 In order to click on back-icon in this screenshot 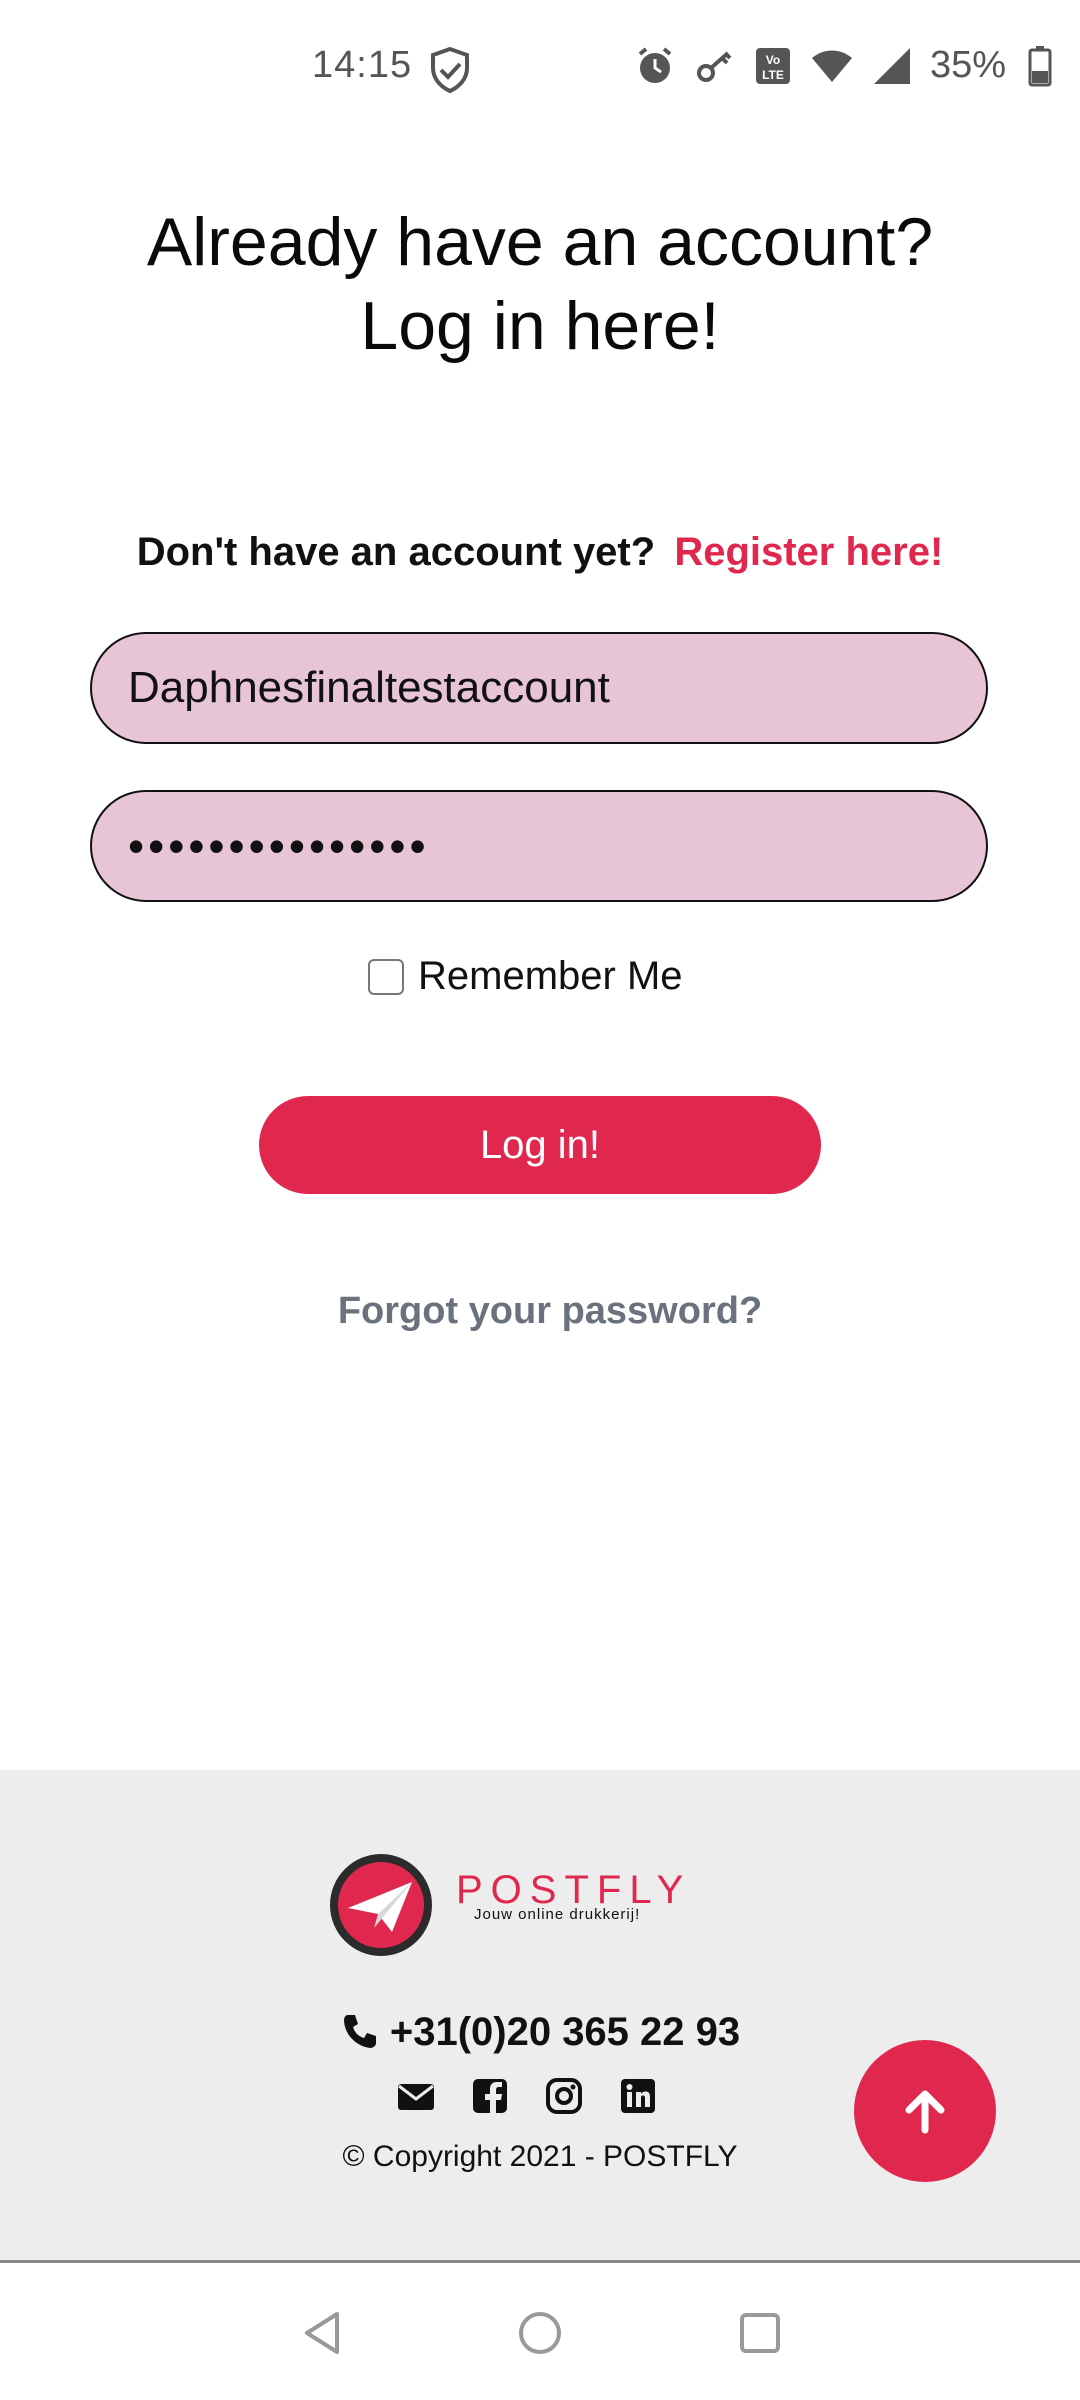, I will do `click(322, 2333)`.